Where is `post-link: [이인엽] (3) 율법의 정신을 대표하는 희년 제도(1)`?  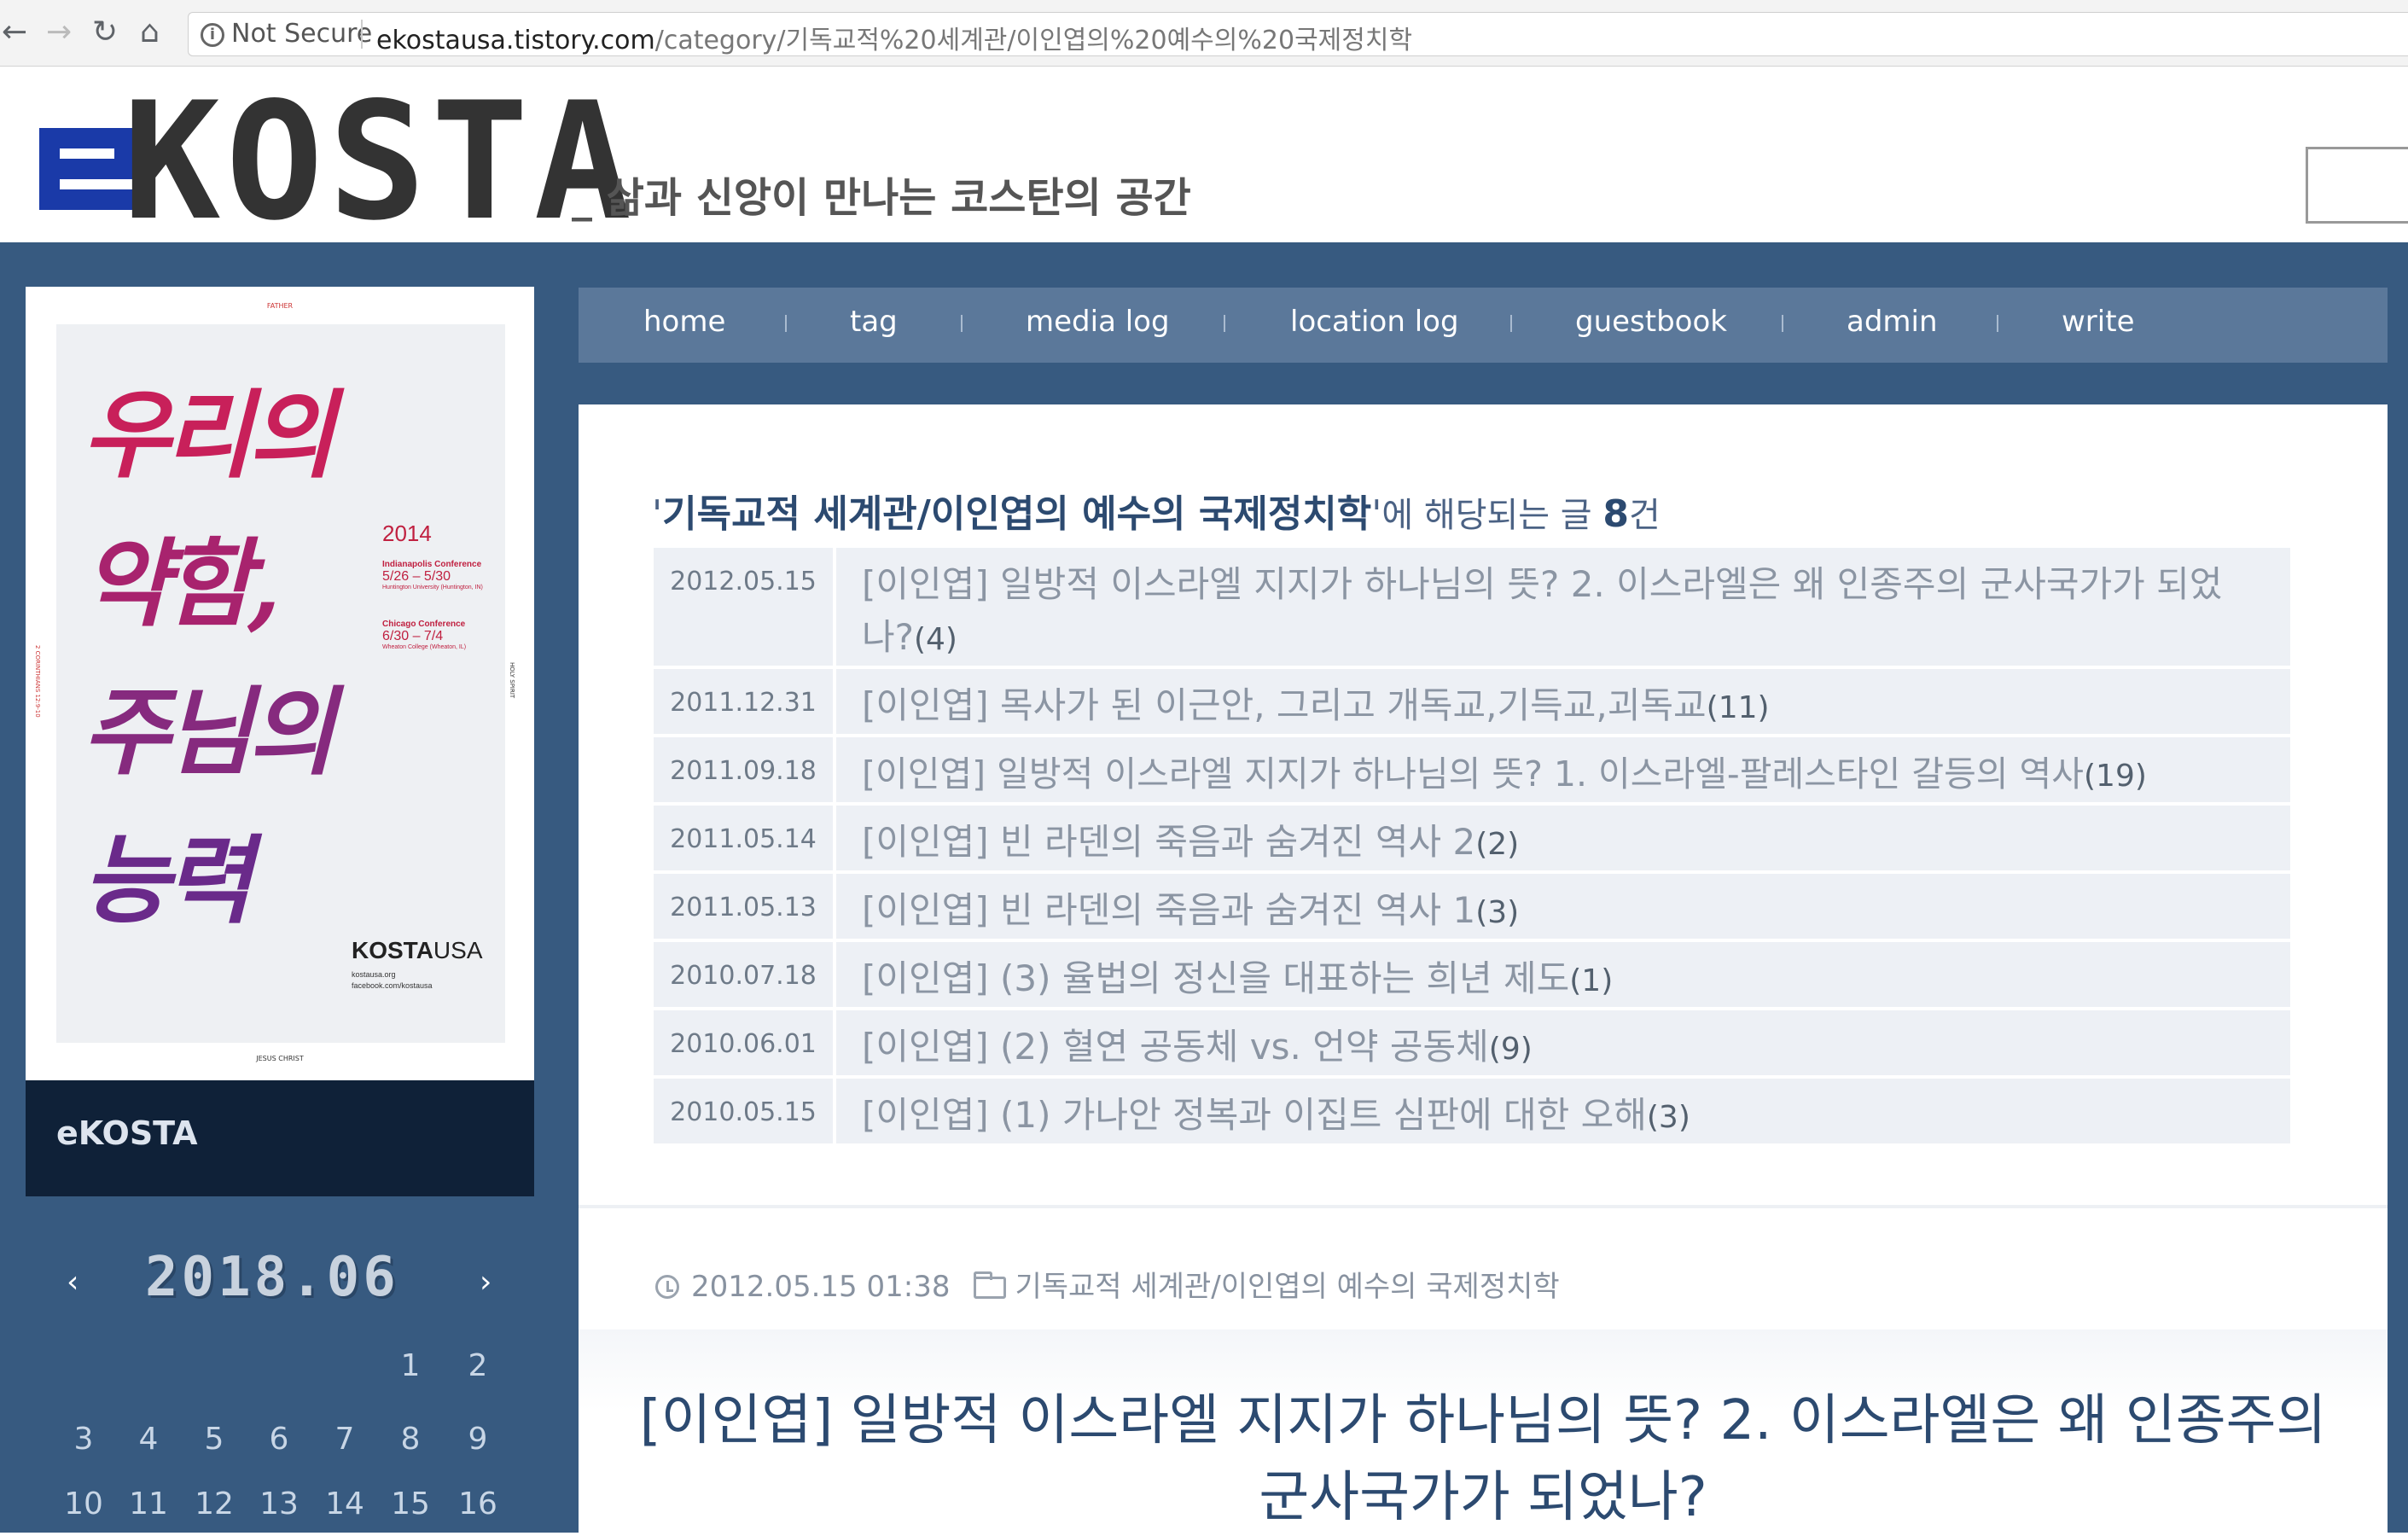 post-link: [이인엽] (3) 율법의 정신을 대표하는 희년 제도(1) is located at coordinates (1566, 980).